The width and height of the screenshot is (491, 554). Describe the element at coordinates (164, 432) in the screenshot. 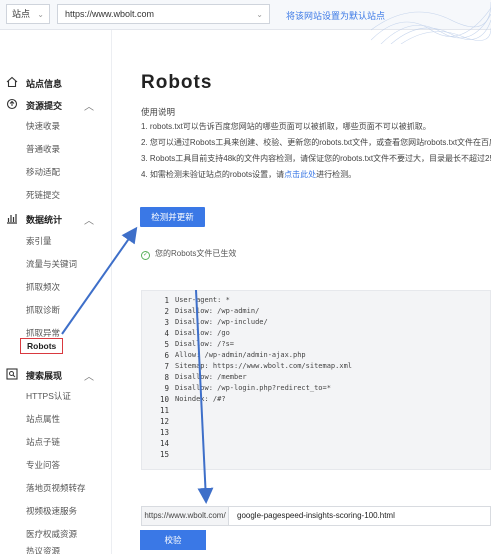

I see `line-number: 13` at that location.